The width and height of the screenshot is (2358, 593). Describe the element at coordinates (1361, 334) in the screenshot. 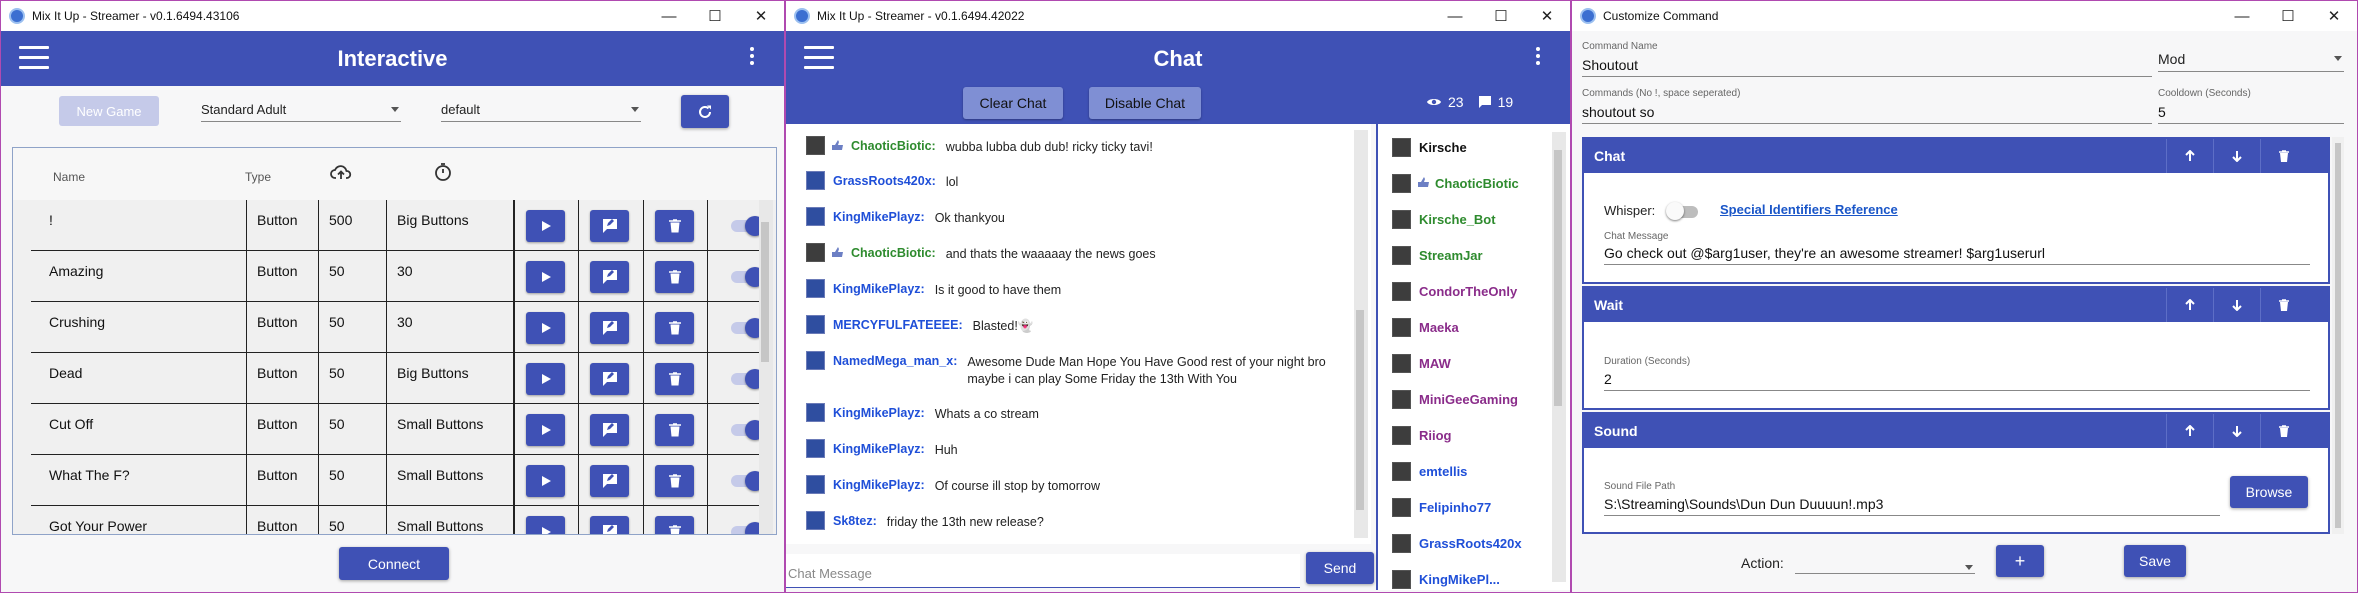

I see `chat-scrollbar` at that location.